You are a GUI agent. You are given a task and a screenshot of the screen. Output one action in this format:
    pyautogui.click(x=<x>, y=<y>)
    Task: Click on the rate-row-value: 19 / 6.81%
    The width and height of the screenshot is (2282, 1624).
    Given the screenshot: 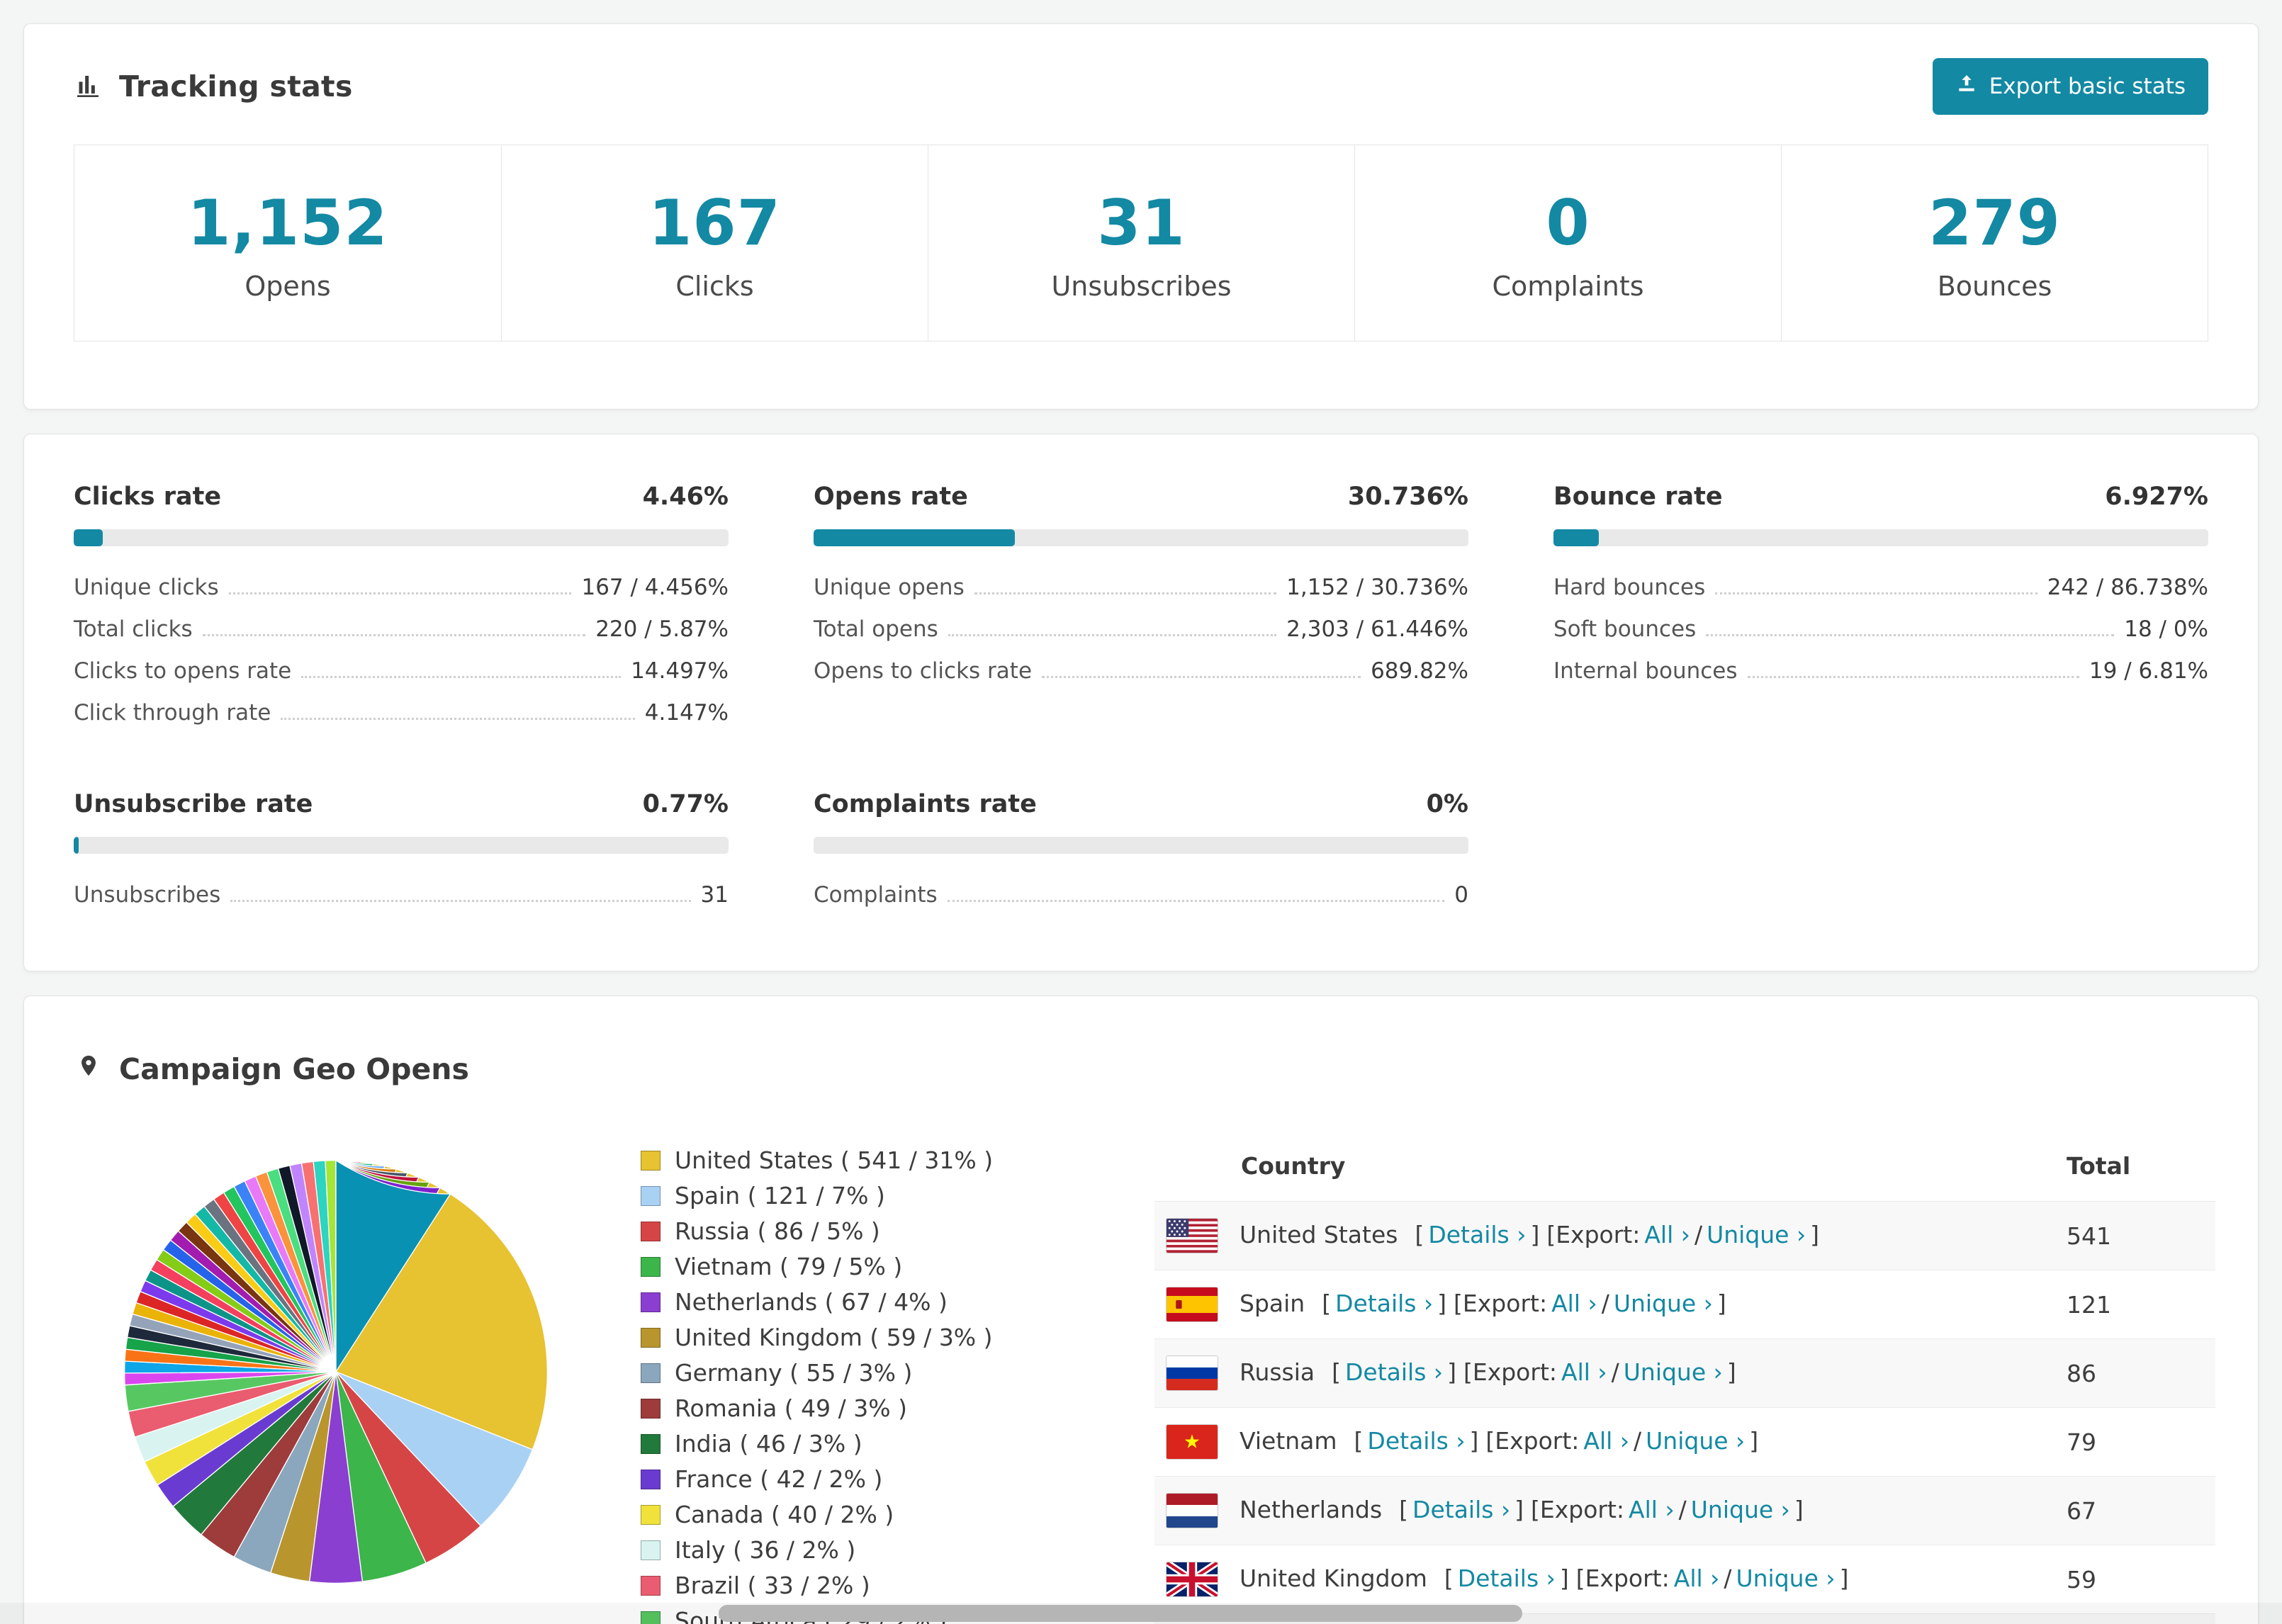 What is the action you would take?
    pyautogui.click(x=2149, y=671)
    